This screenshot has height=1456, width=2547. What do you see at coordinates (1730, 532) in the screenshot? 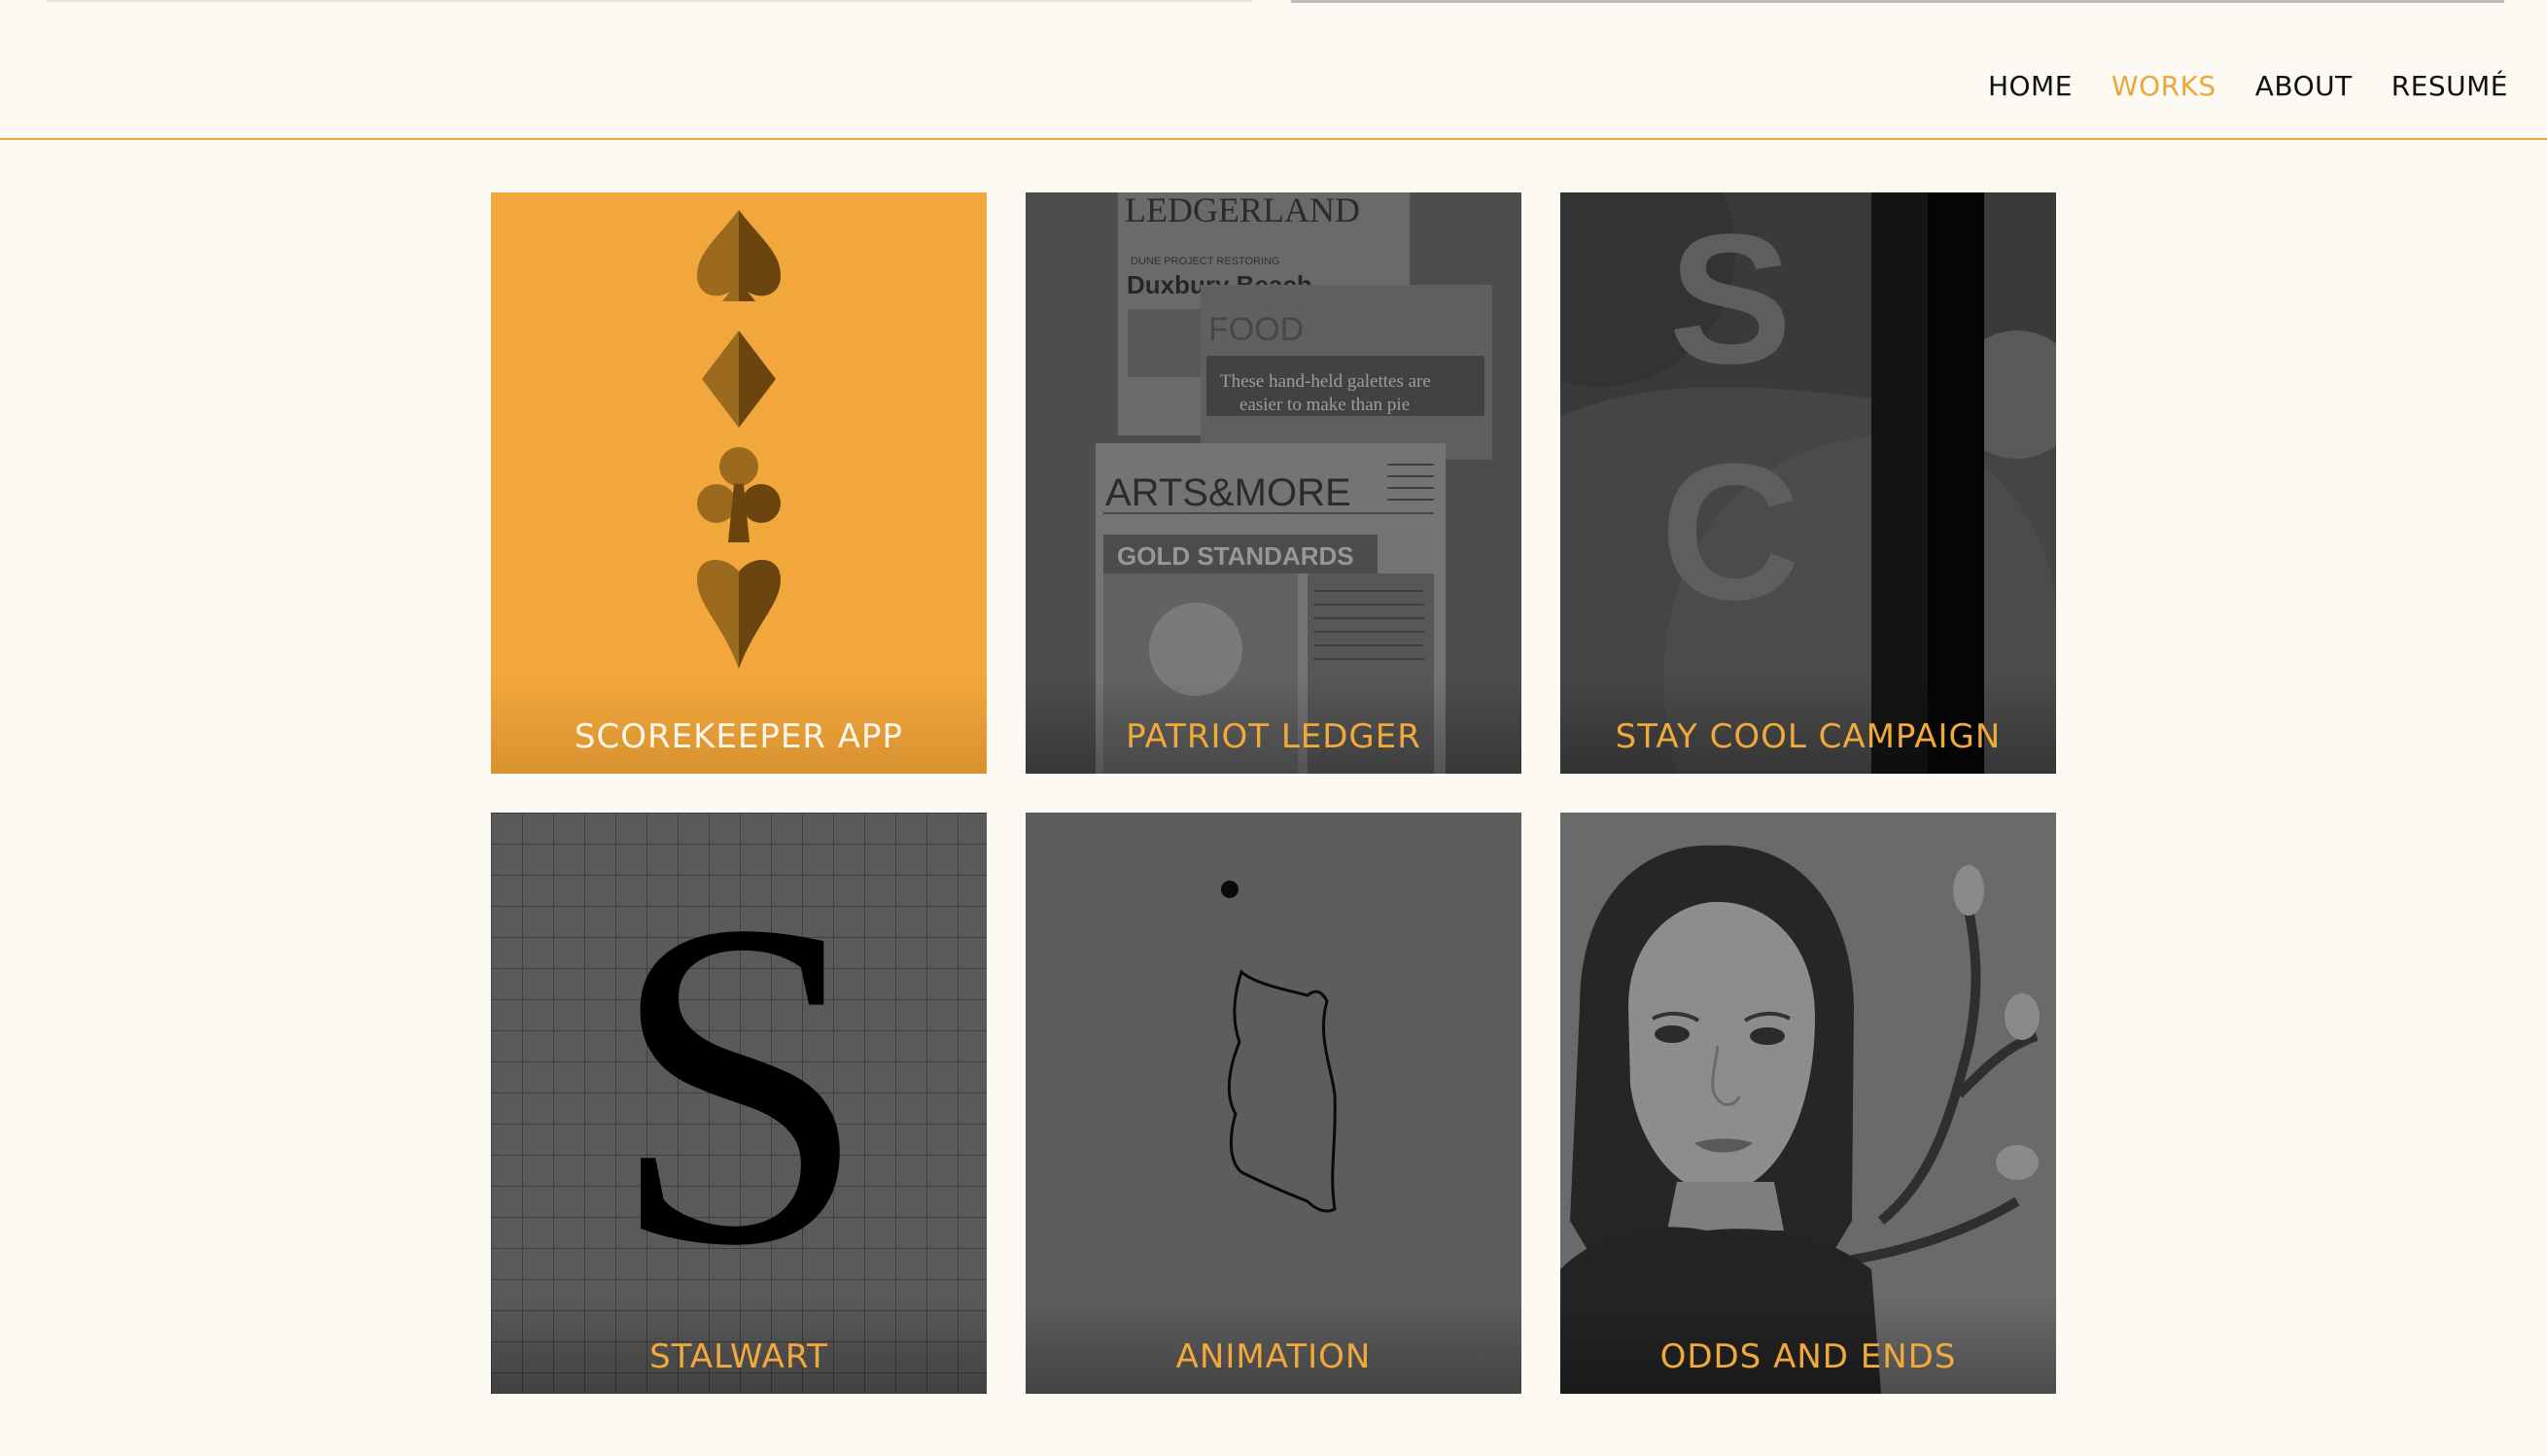
I see `svg-text: C` at bounding box center [1730, 532].